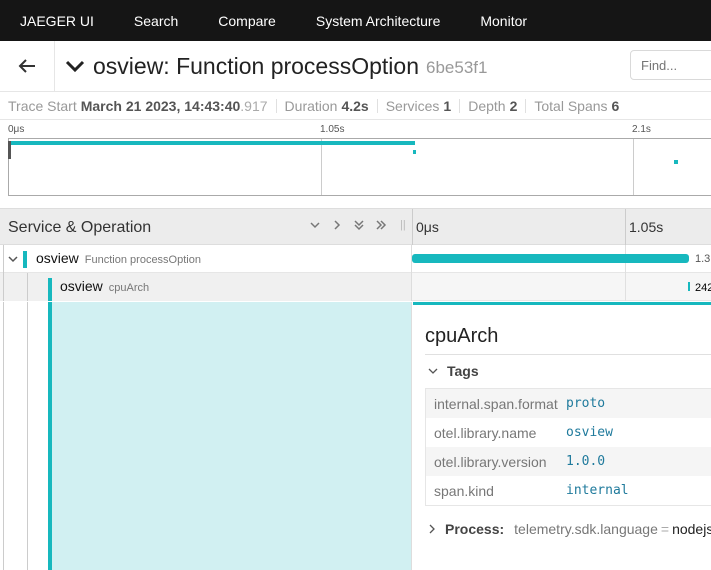 This screenshot has width=711, height=570. Describe the element at coordinates (571, 105) in the screenshot. I see `total-spans-label: Total Spans` at that location.